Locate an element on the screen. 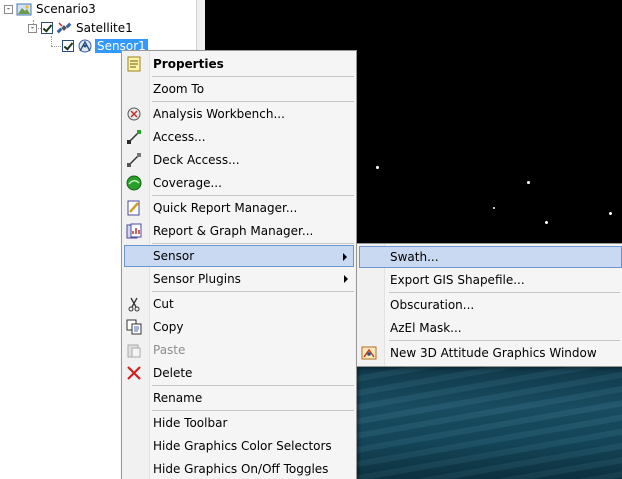 The height and width of the screenshot is (479, 622). quick-report-icon is located at coordinates (133, 208).